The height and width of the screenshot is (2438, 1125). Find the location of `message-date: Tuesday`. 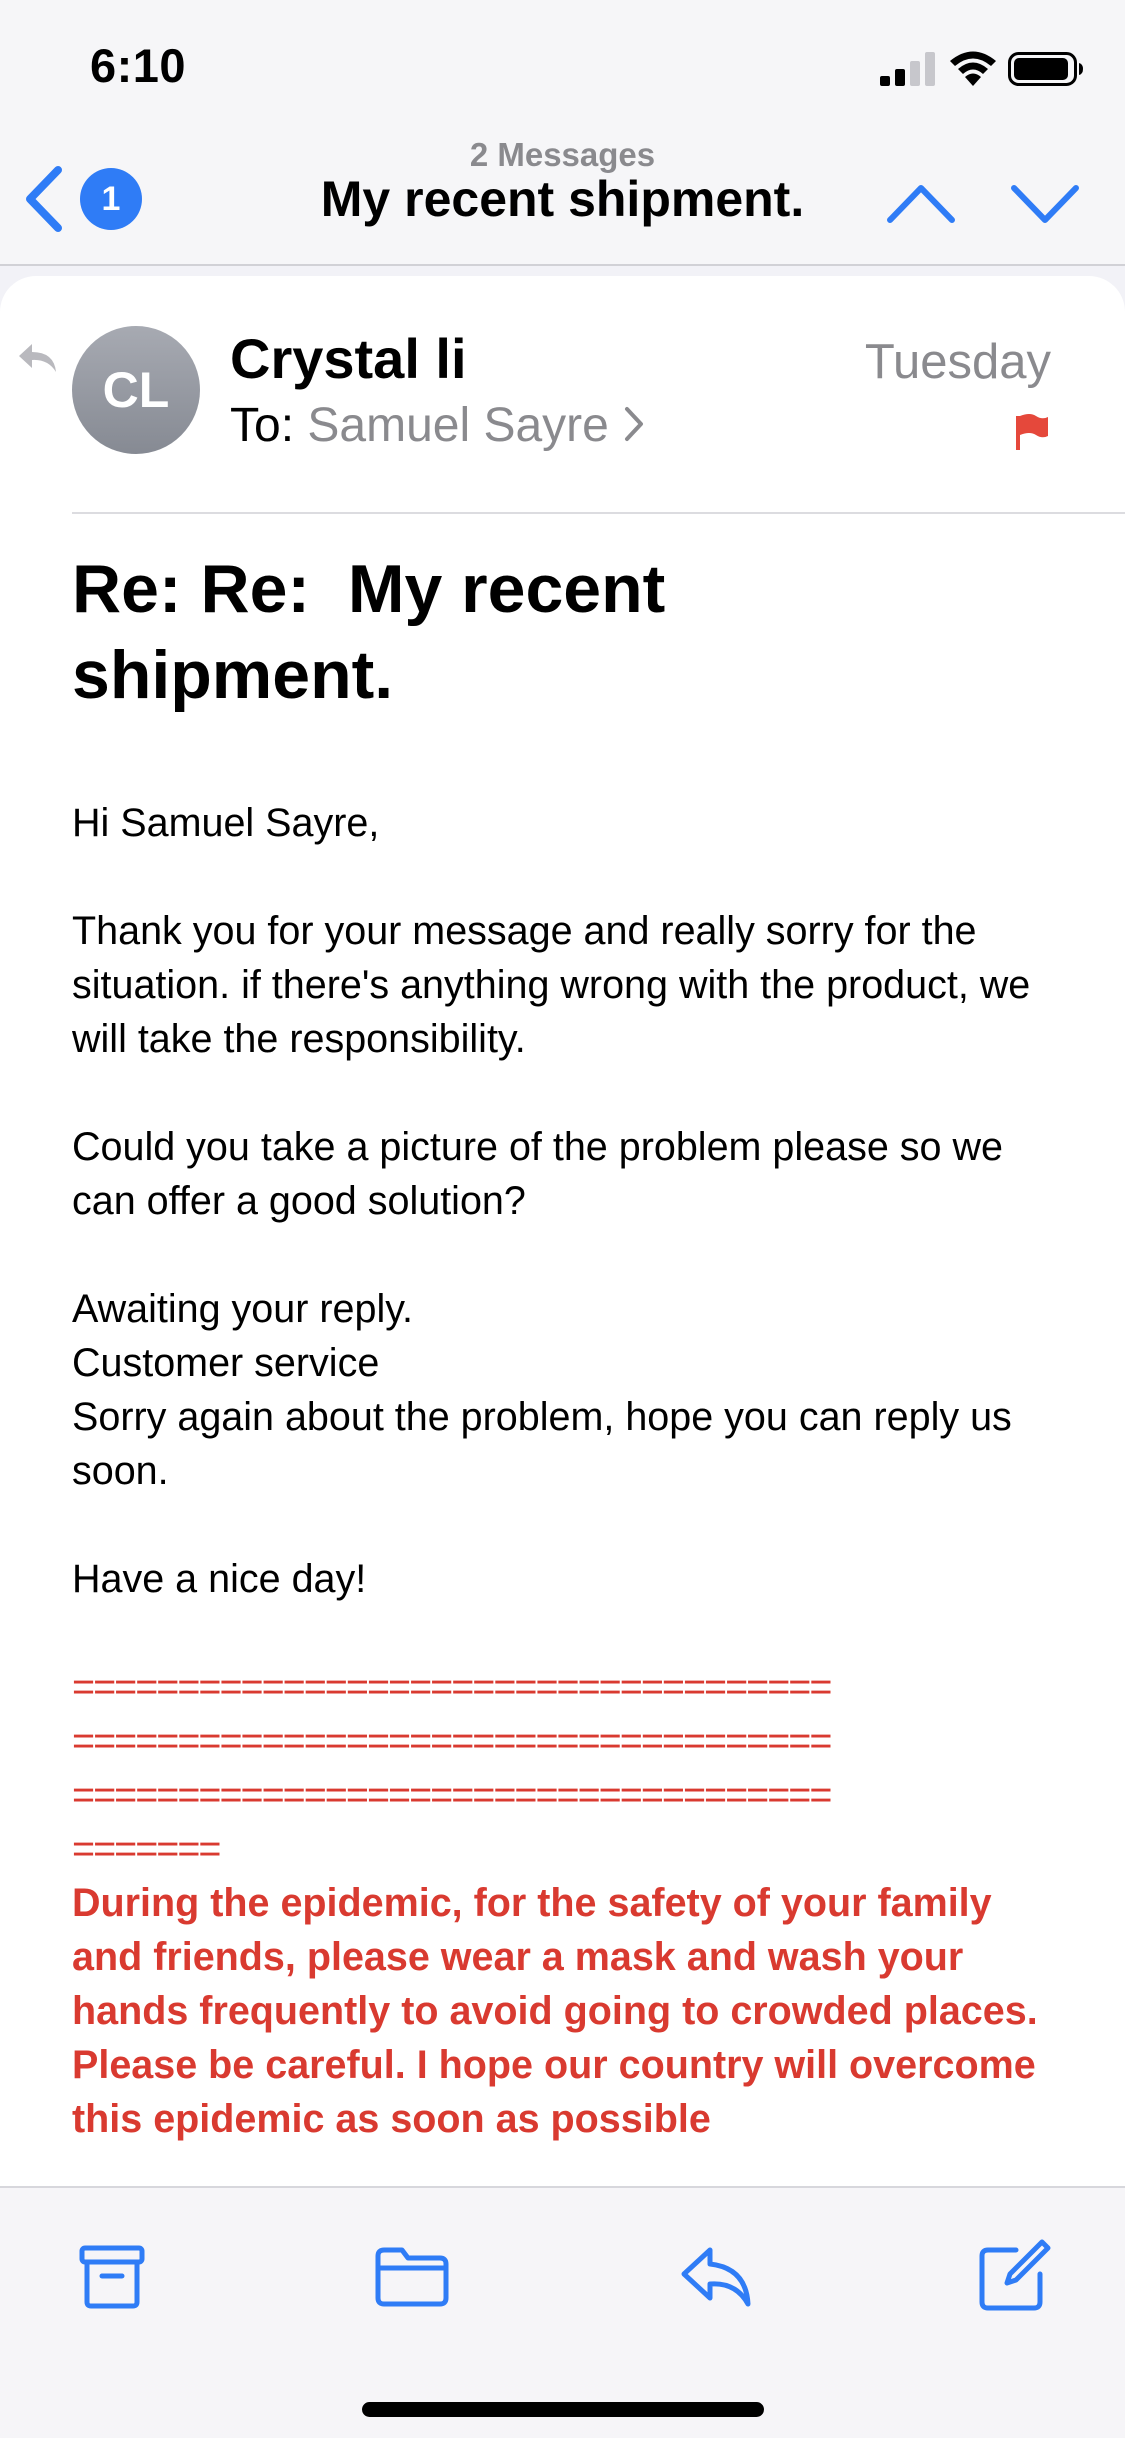

message-date: Tuesday is located at coordinates (957, 362).